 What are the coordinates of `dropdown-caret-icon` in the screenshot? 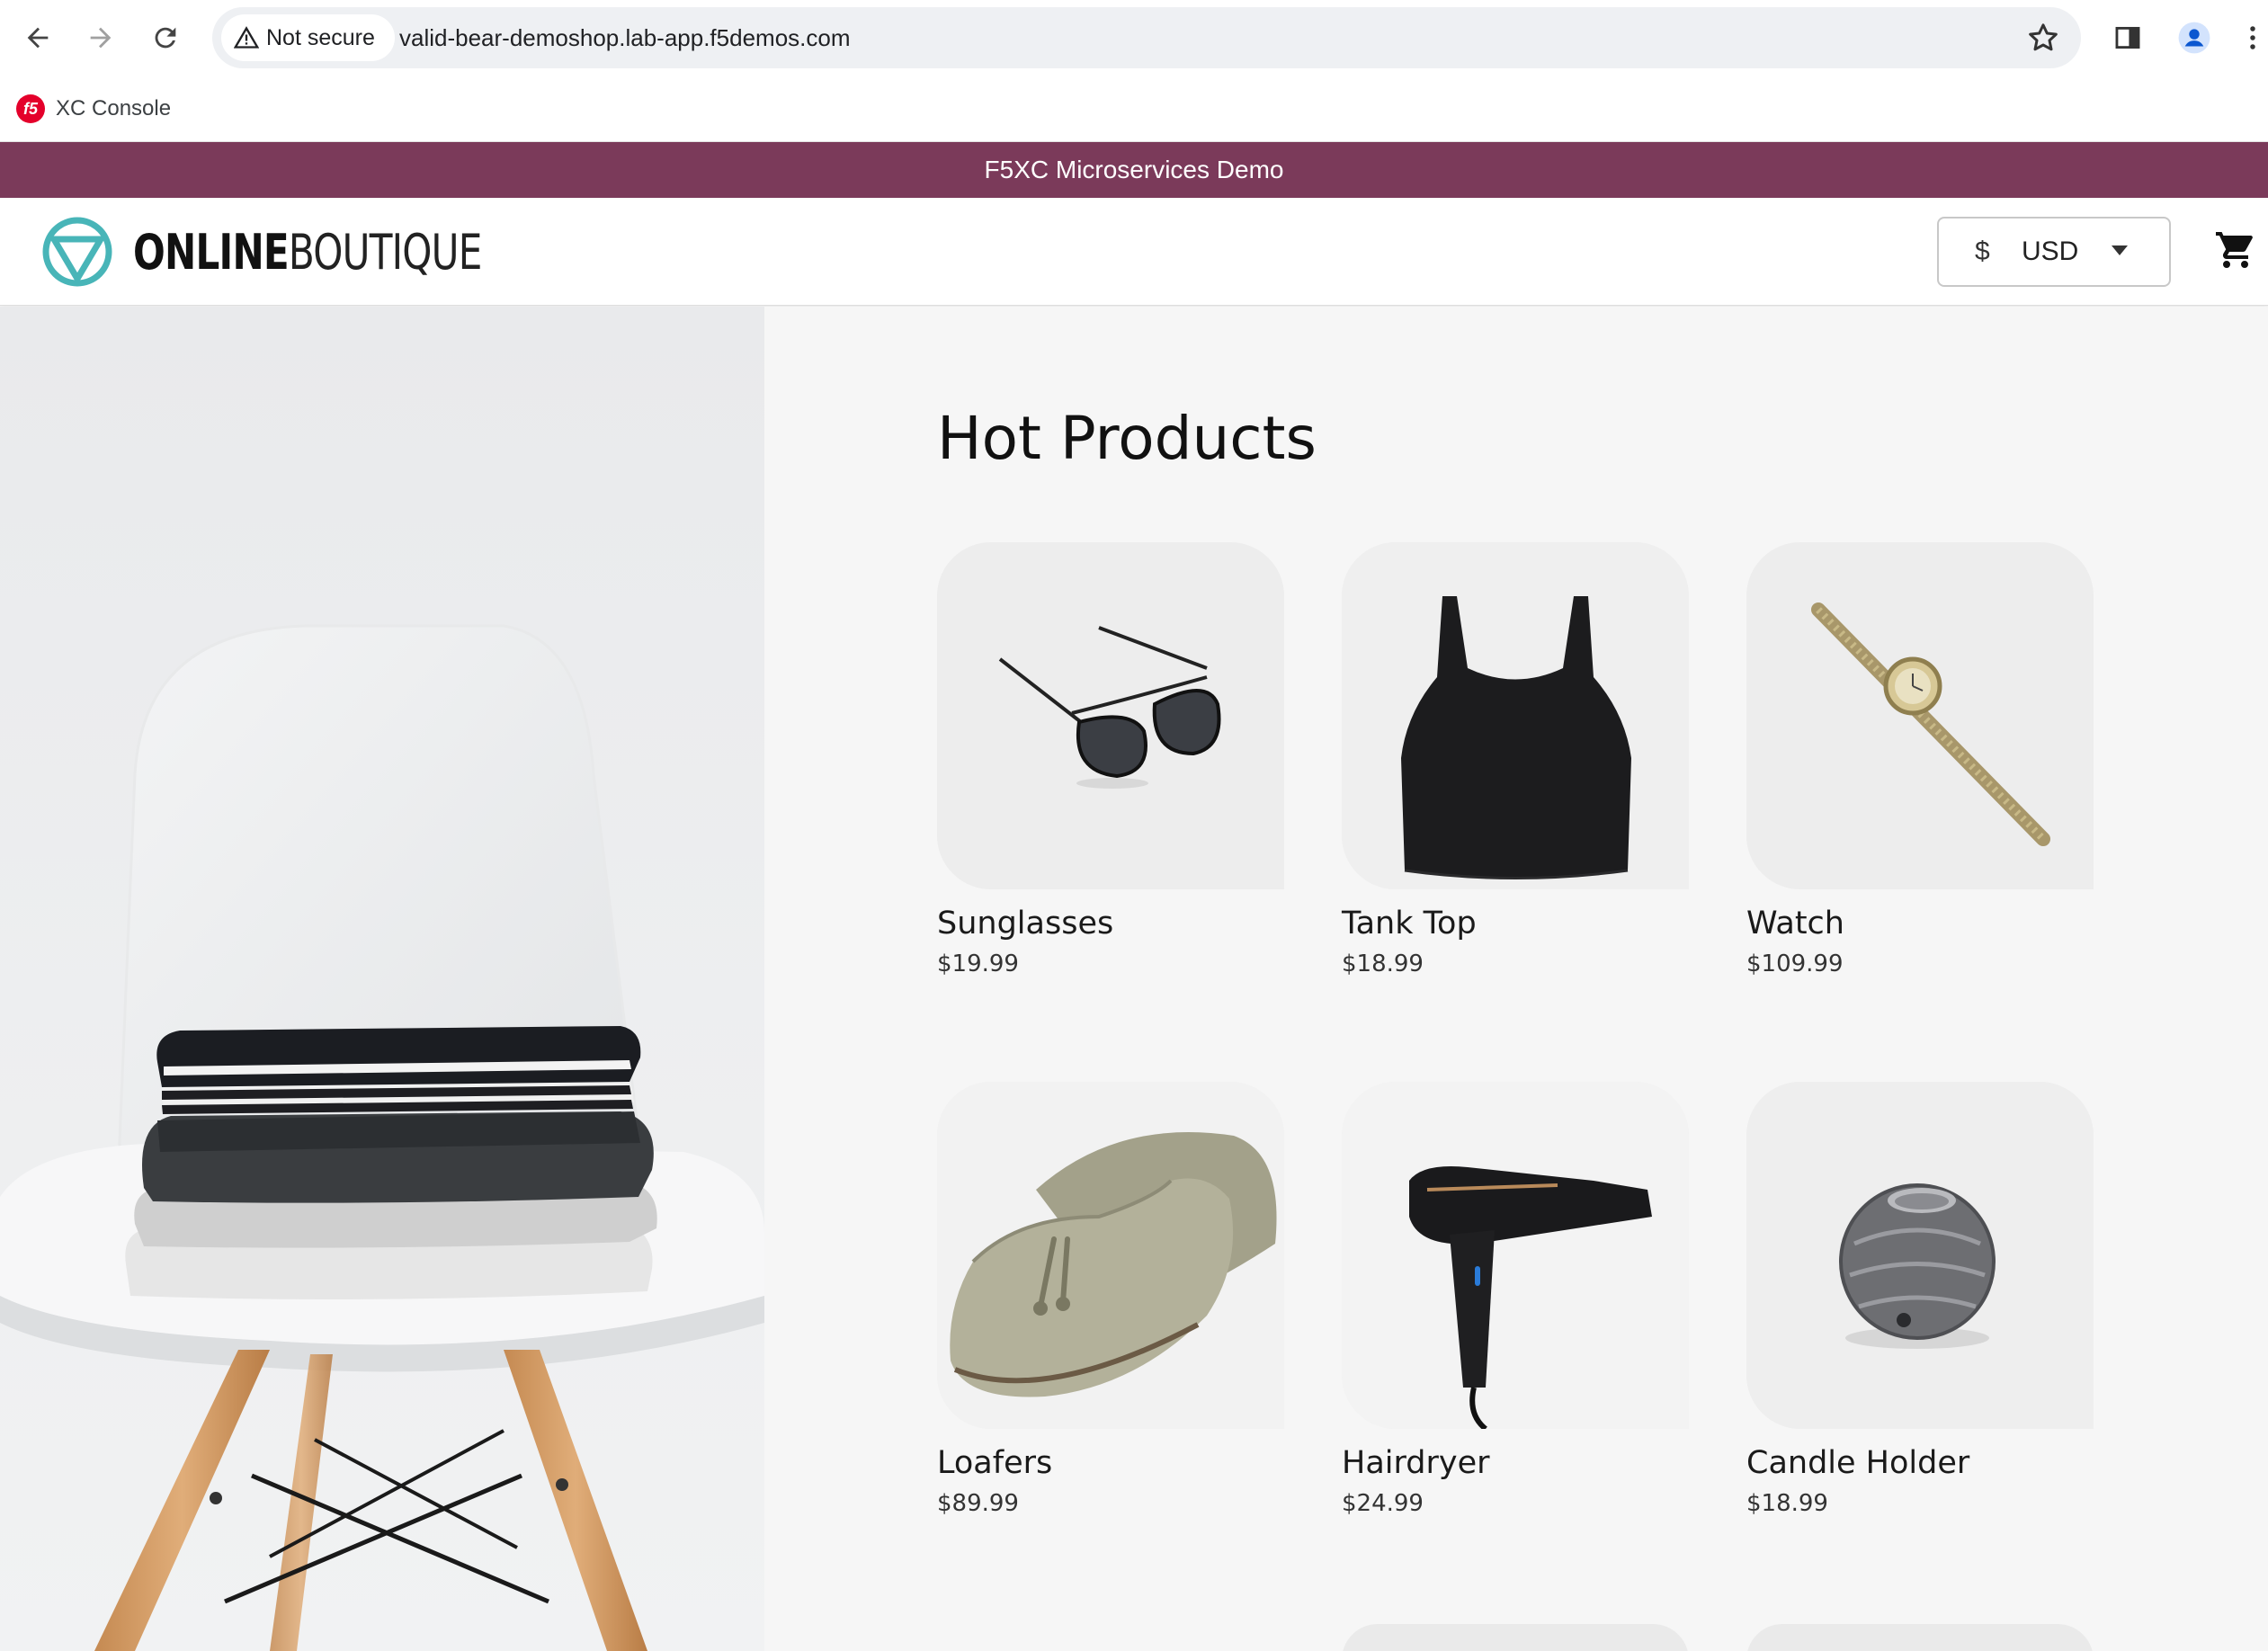 It's located at (2120, 250).